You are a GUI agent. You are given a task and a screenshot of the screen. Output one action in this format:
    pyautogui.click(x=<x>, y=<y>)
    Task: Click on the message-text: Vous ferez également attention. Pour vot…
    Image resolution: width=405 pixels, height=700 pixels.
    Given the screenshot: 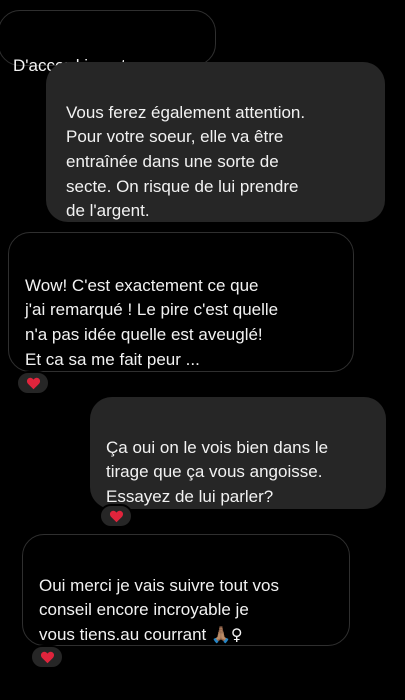 What is the action you would take?
    pyautogui.click(x=186, y=161)
    